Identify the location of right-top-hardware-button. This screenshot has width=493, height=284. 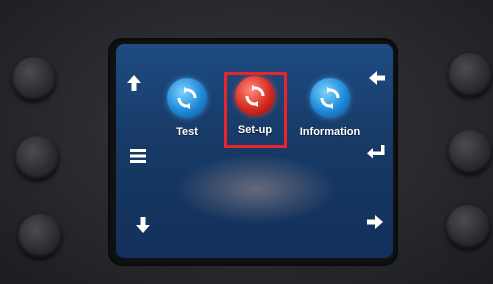
(470, 75).